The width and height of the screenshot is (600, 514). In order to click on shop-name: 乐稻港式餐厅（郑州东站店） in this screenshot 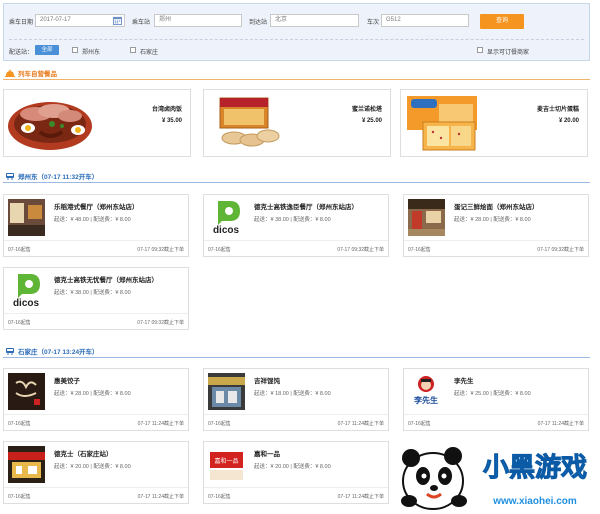, I will do `click(96, 207)`.